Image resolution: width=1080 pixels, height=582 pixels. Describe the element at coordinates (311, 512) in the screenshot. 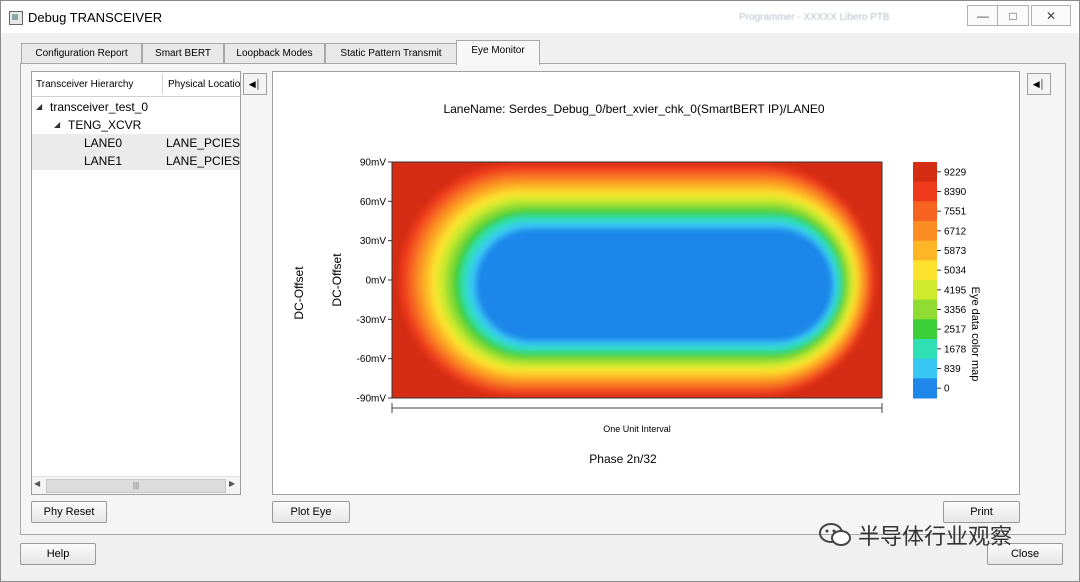

I see `plot-eye-button: Plot Eye` at that location.